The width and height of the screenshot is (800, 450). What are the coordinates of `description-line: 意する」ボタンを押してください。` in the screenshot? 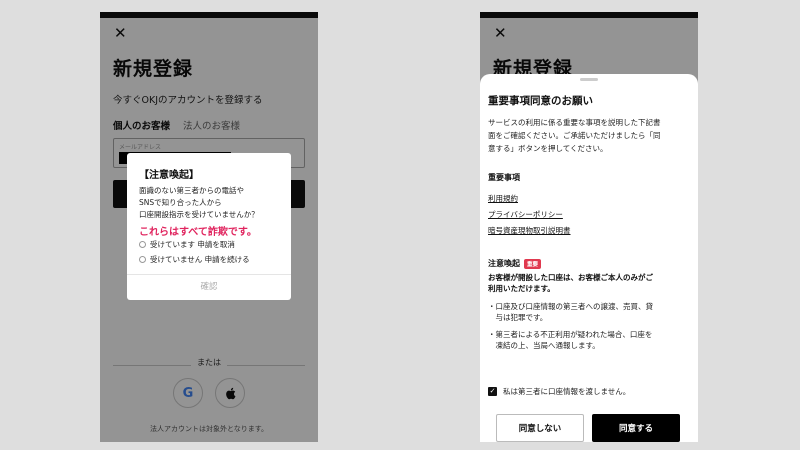 It's located at (548, 148).